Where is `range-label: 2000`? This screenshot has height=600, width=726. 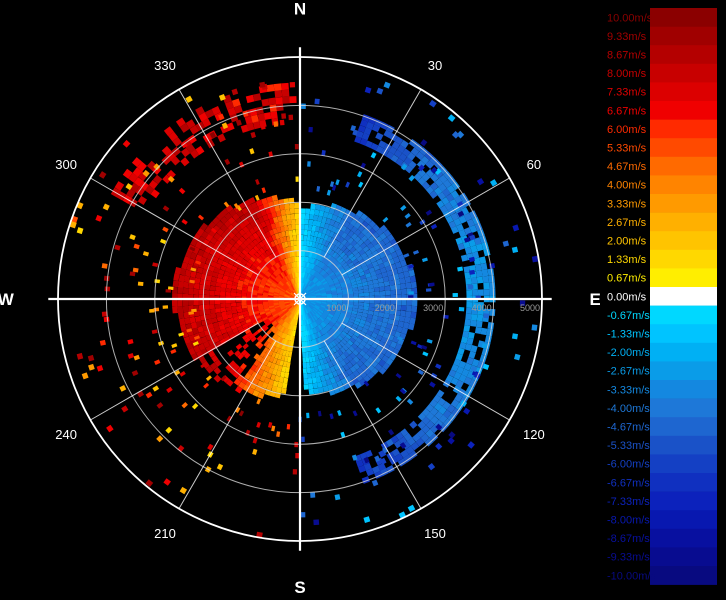
range-label: 2000 is located at coordinates (385, 308).